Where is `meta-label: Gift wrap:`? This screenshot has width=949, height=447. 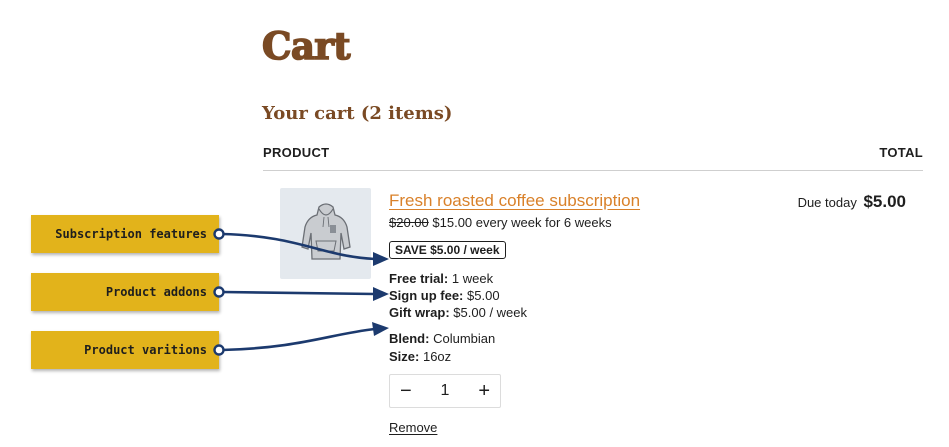
meta-label: Gift wrap: is located at coordinates (419, 312).